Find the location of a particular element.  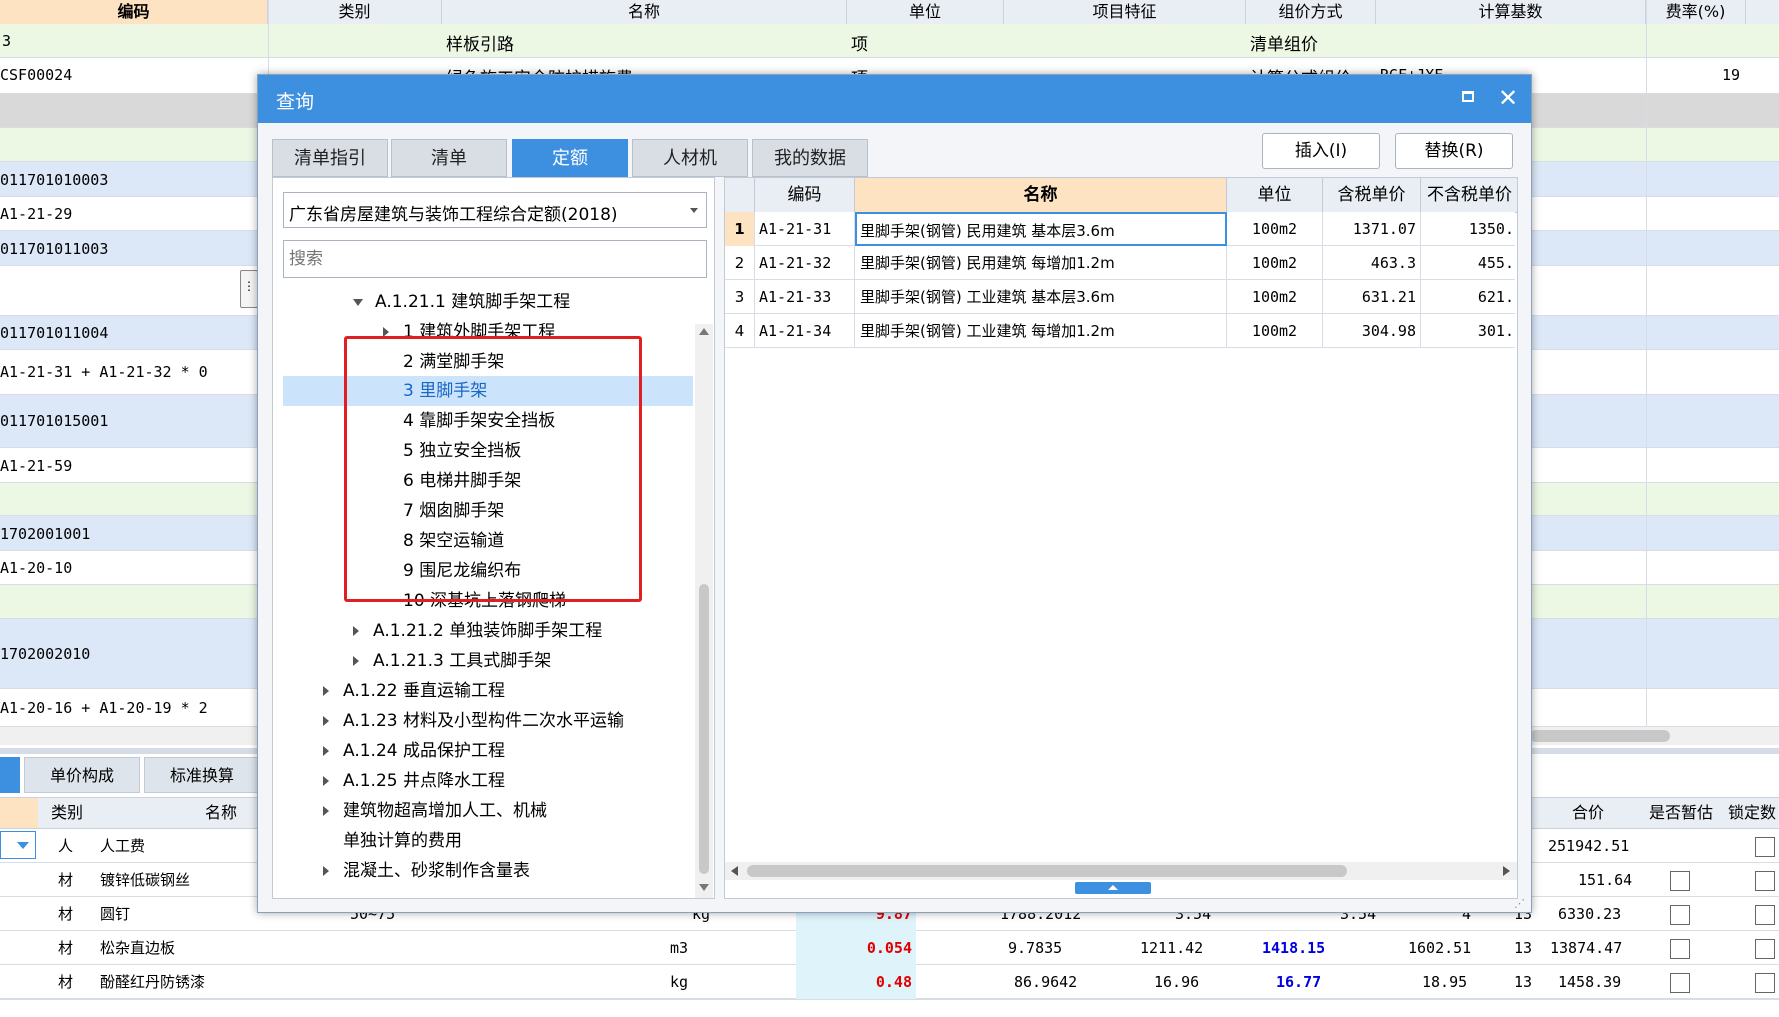

scroll-left-icon is located at coordinates (734, 871).